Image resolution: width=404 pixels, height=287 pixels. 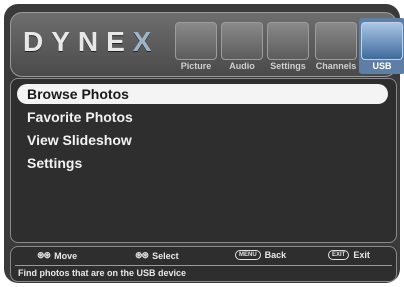 I want to click on hint-exit: EXIT Exit, so click(x=349, y=255).